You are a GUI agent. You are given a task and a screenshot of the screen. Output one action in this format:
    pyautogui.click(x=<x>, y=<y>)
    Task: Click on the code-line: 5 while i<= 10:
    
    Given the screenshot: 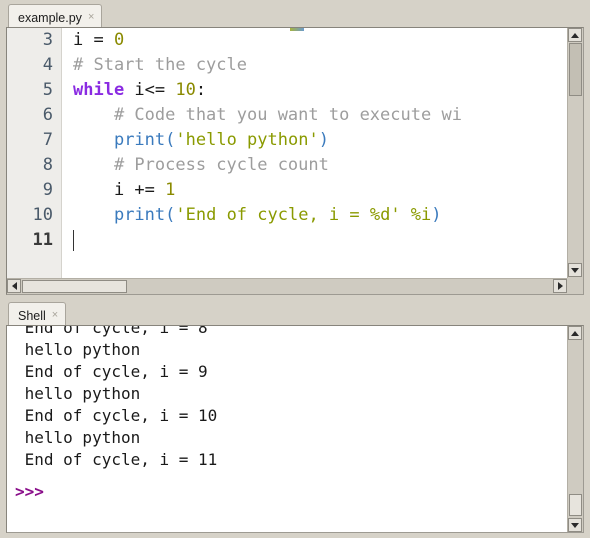 What is the action you would take?
    pyautogui.click(x=287, y=90)
    